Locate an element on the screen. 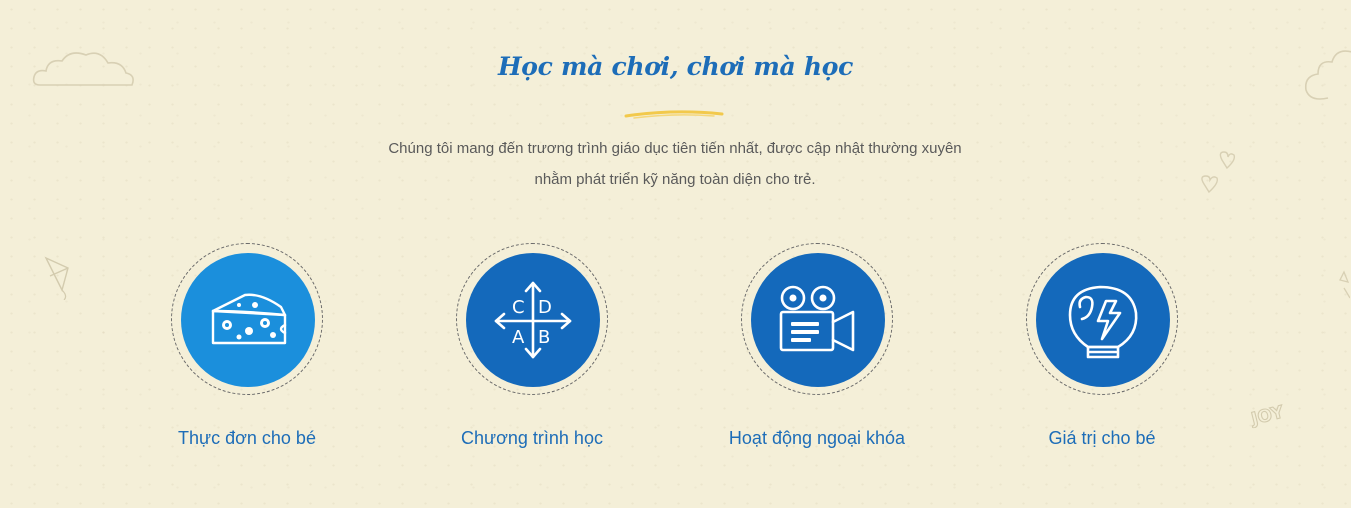  abcd-arrows-icon: C D A B is located at coordinates (533, 320).